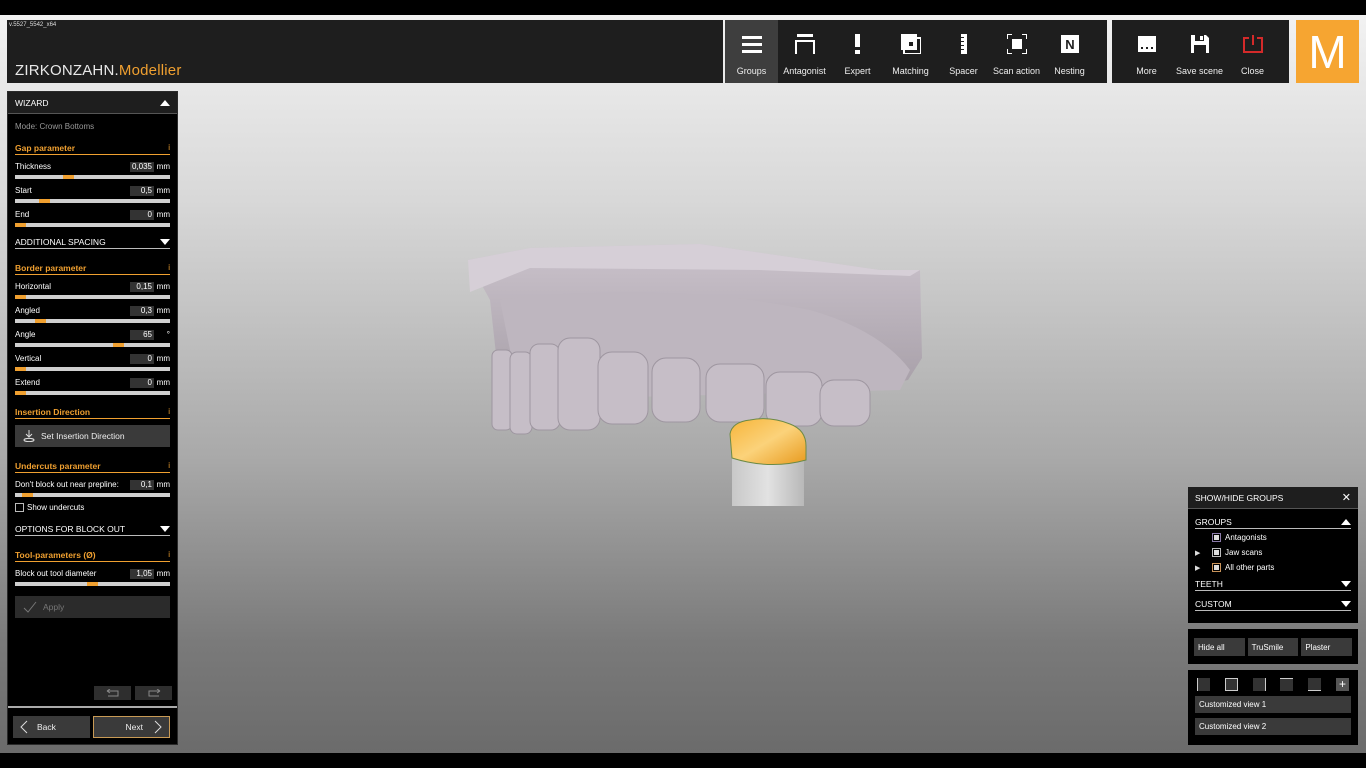 This screenshot has height=768, width=1366. Describe the element at coordinates (1146, 51) in the screenshot. I see `more-button: More` at that location.